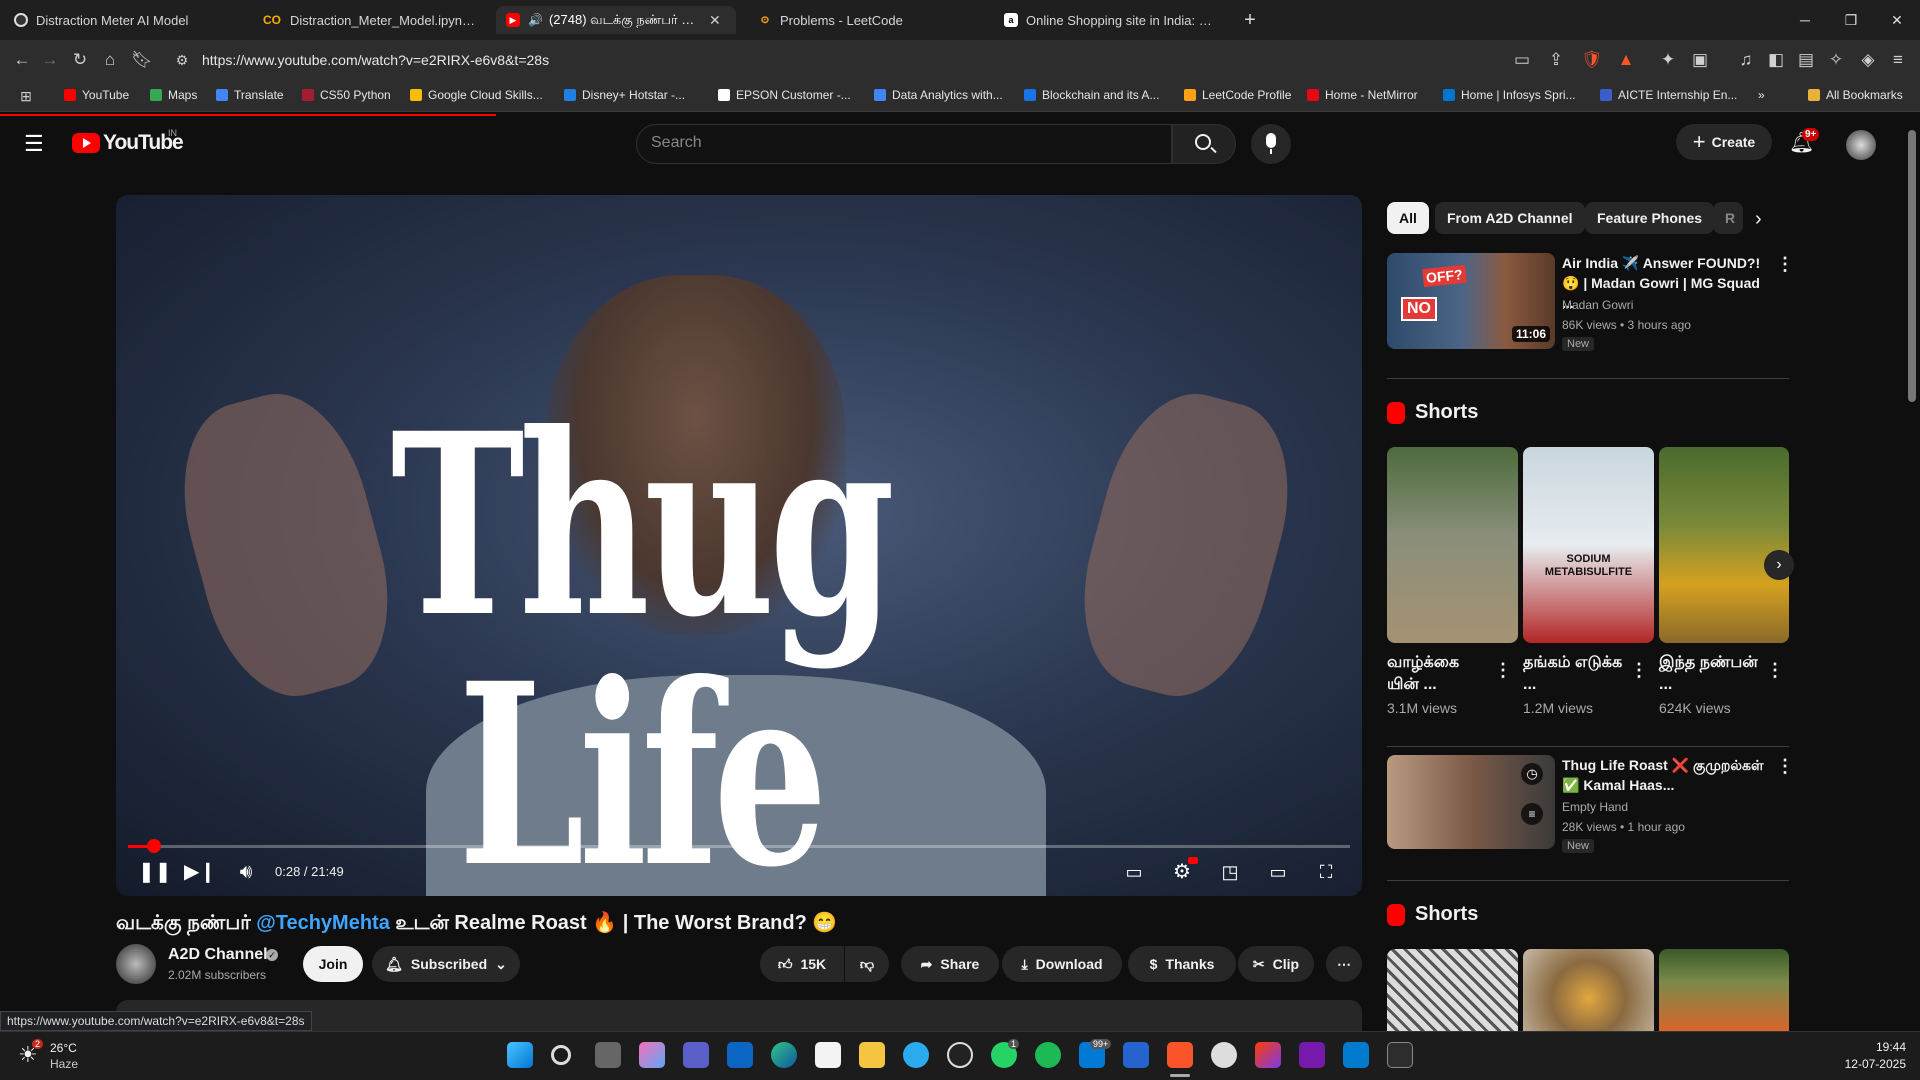  I want to click on arc-app-icon, so click(1268, 1055).